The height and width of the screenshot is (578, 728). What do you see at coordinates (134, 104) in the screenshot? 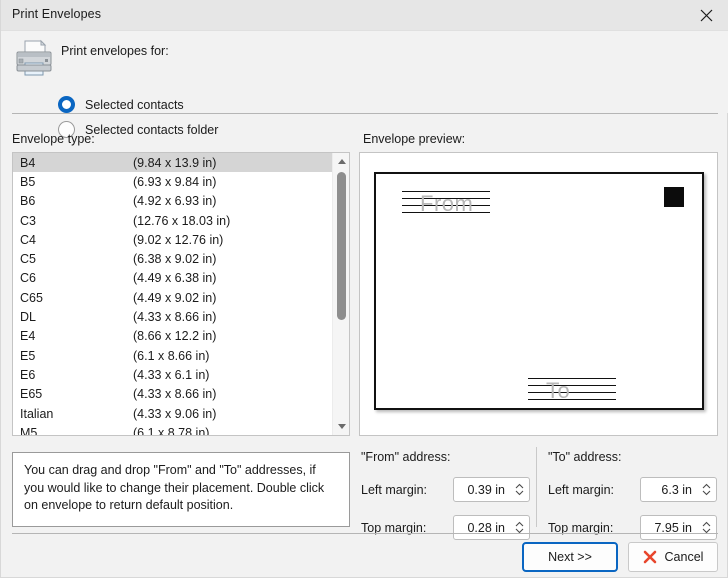
I see `radio-label-selected-contacts: Selected contacts` at bounding box center [134, 104].